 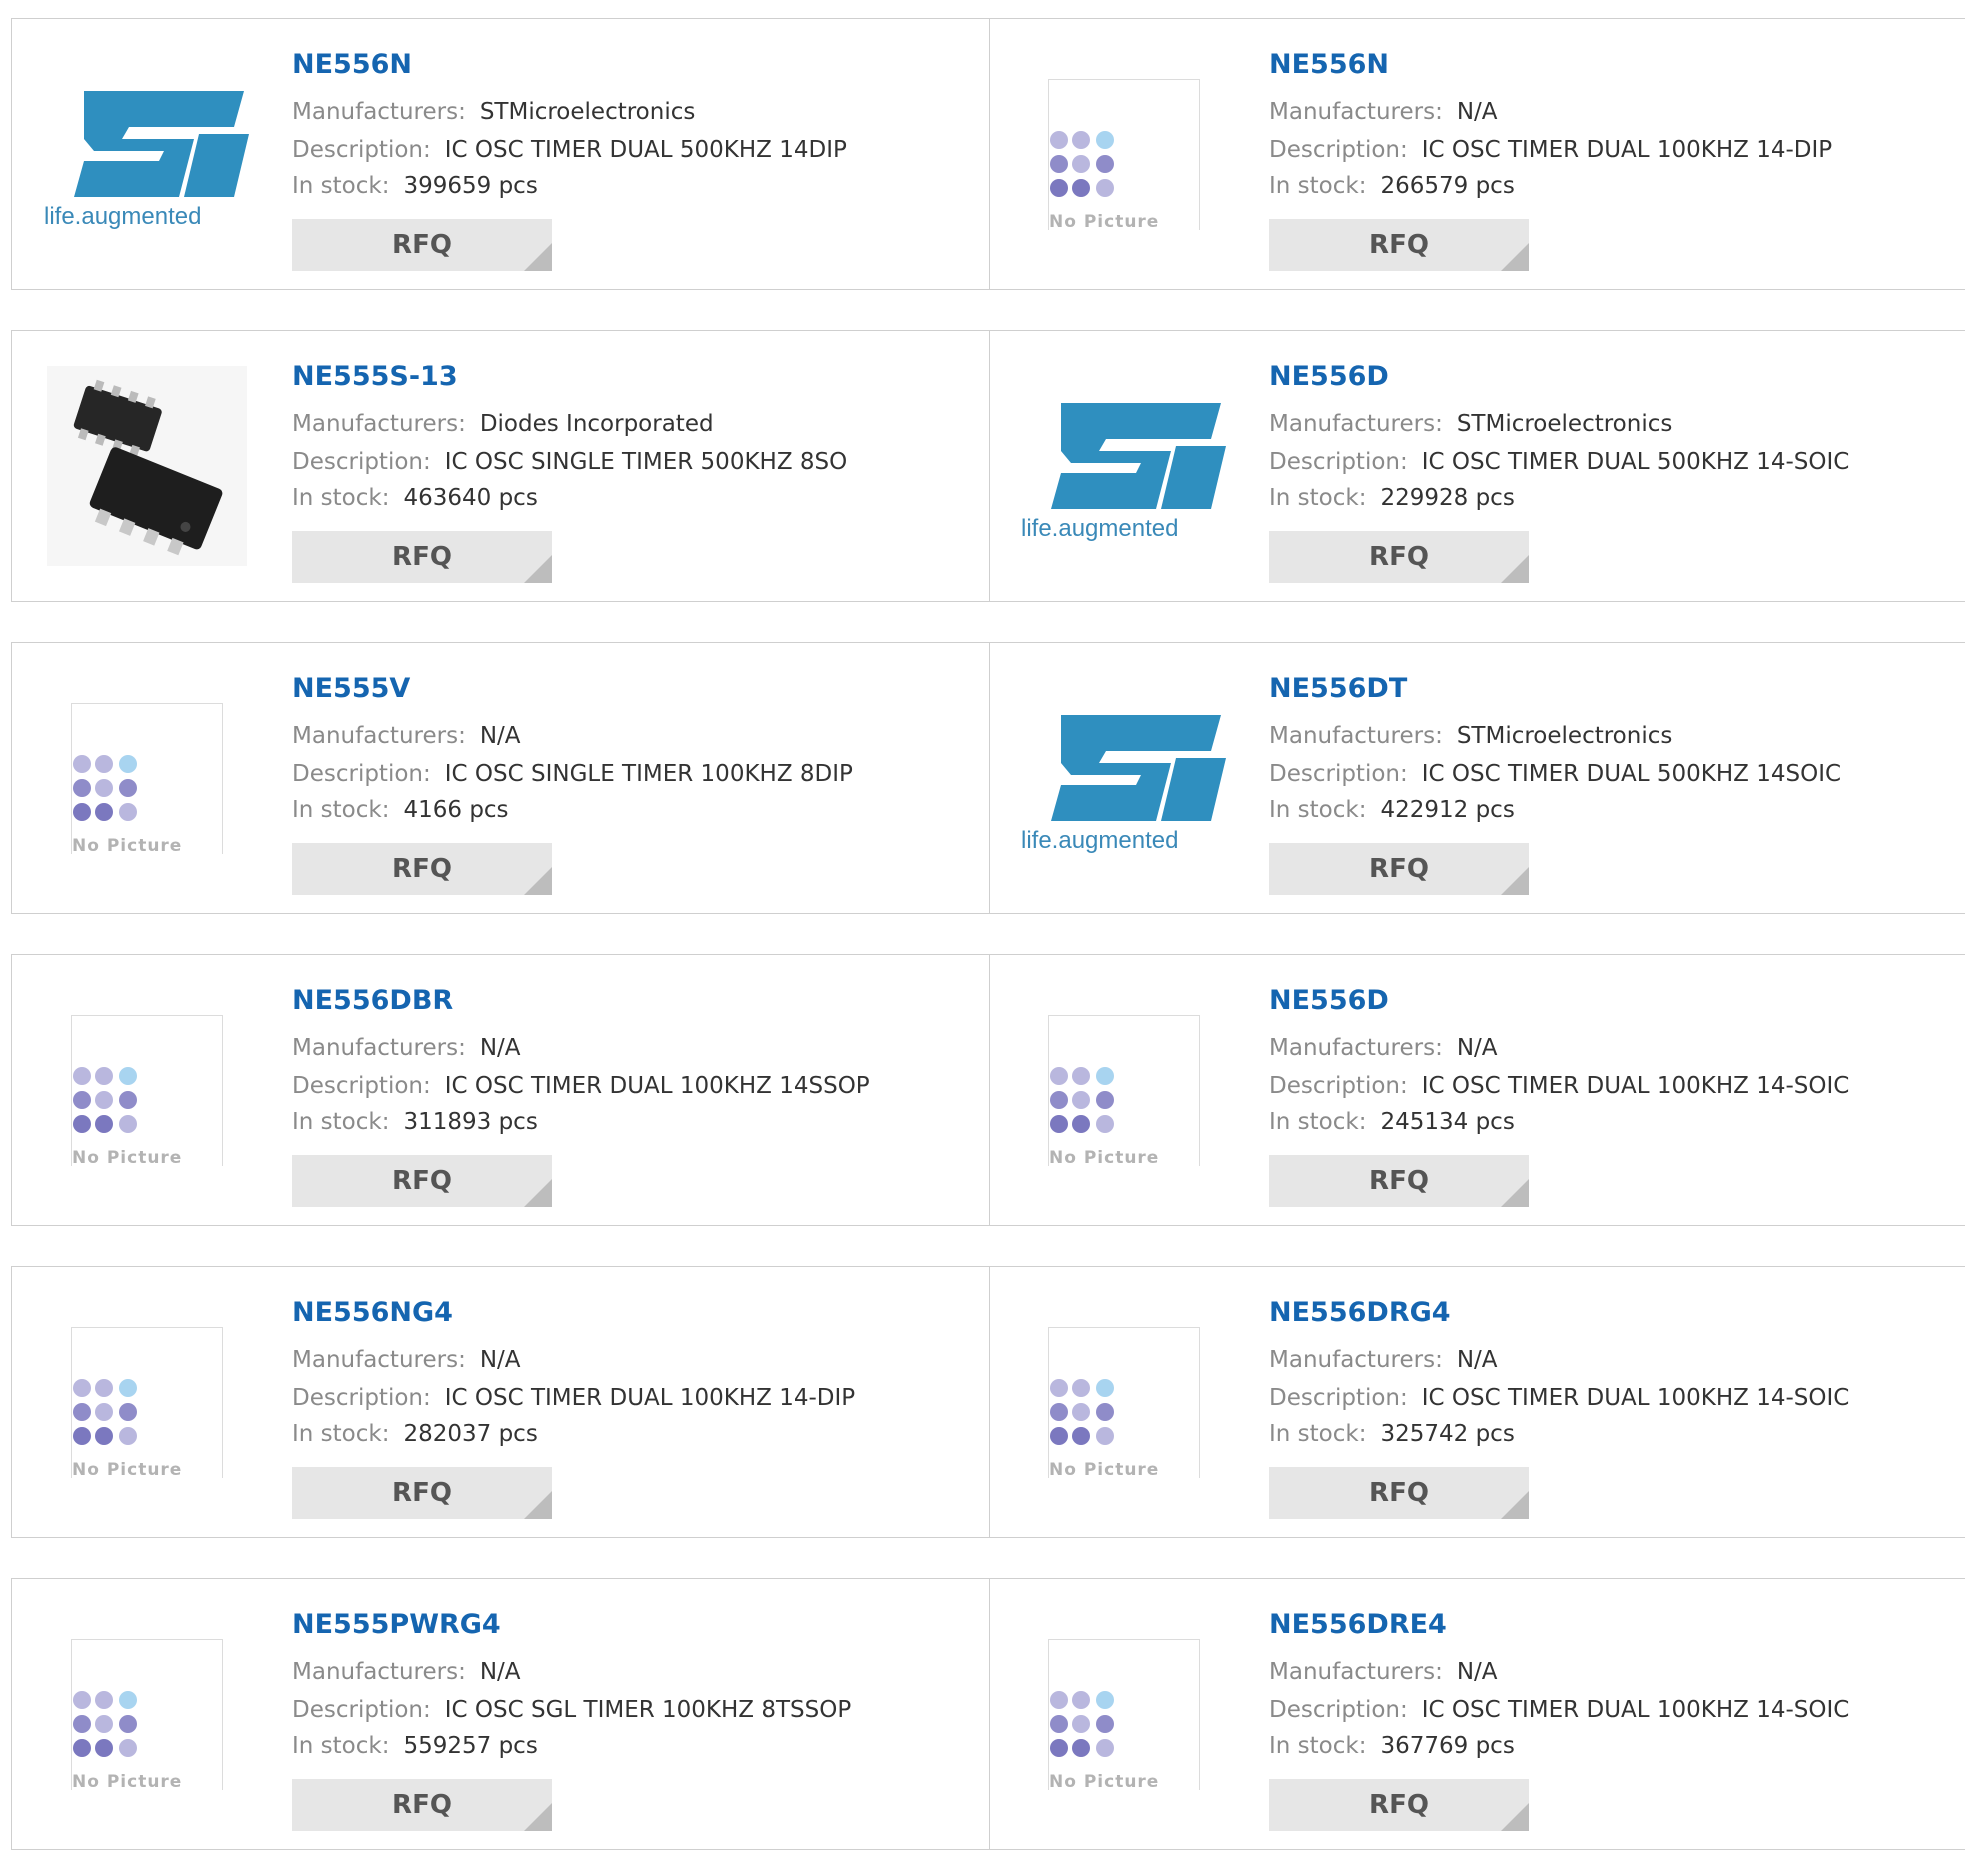 I want to click on description-field-value: IC OSC SGL TIMER 100KHZ 8TSSOP, so click(x=648, y=1710).